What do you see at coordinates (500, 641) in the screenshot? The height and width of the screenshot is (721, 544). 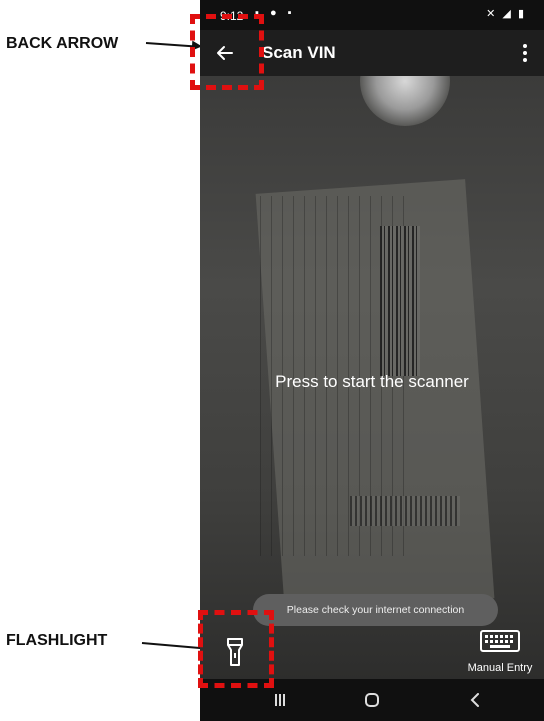 I see `keyboard-icon` at bounding box center [500, 641].